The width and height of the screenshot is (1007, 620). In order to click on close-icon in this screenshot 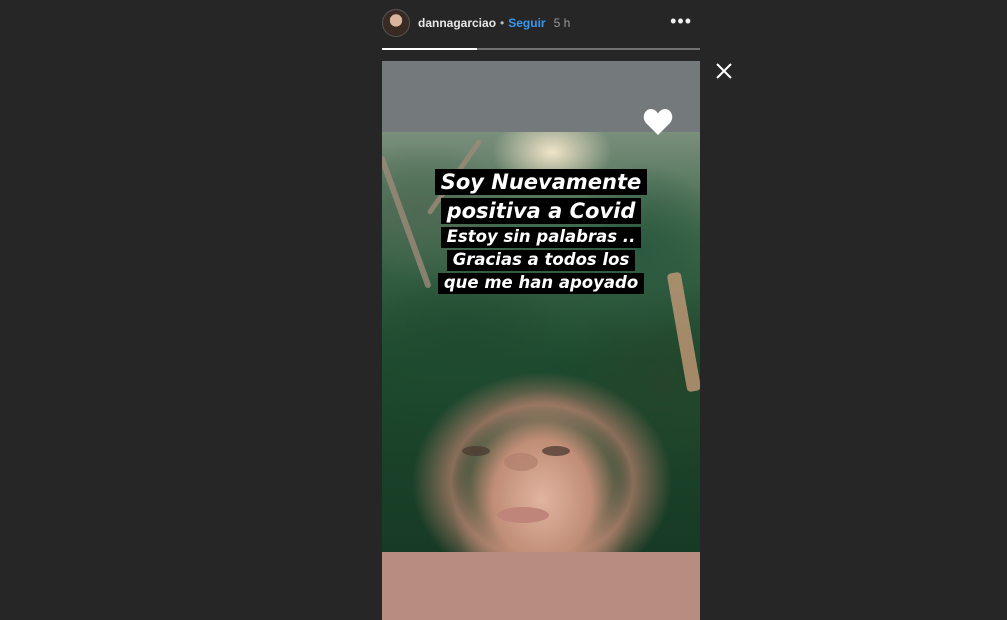, I will do `click(724, 71)`.